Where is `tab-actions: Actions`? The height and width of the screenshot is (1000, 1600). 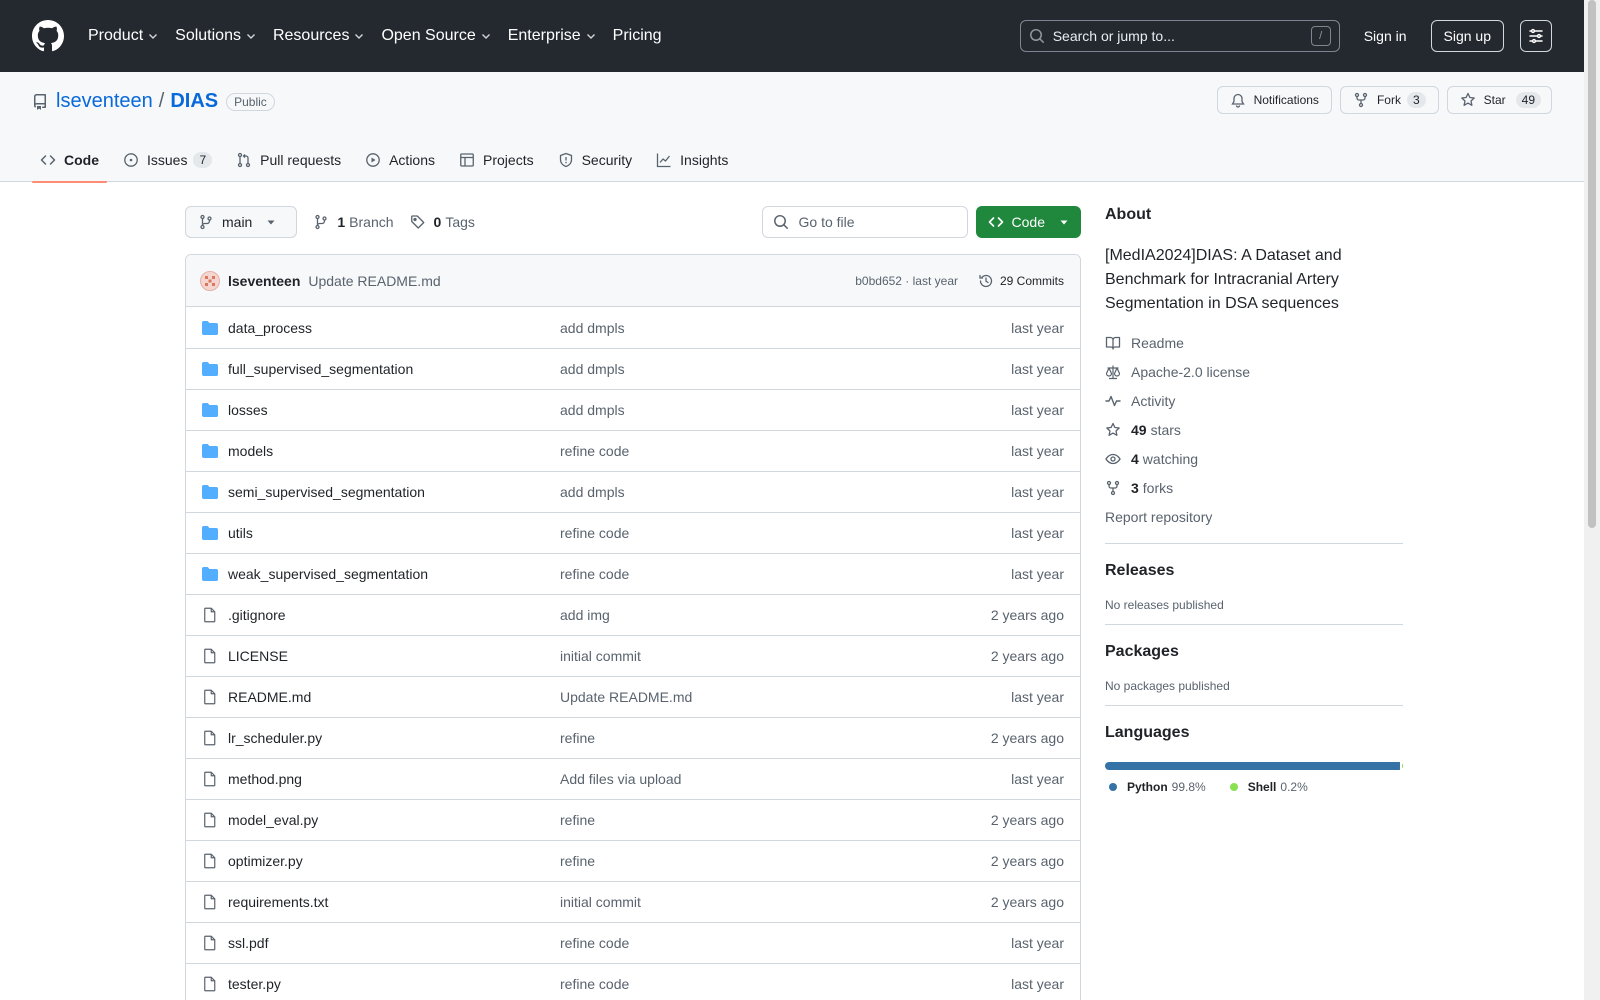
tab-actions: Actions is located at coordinates (400, 160).